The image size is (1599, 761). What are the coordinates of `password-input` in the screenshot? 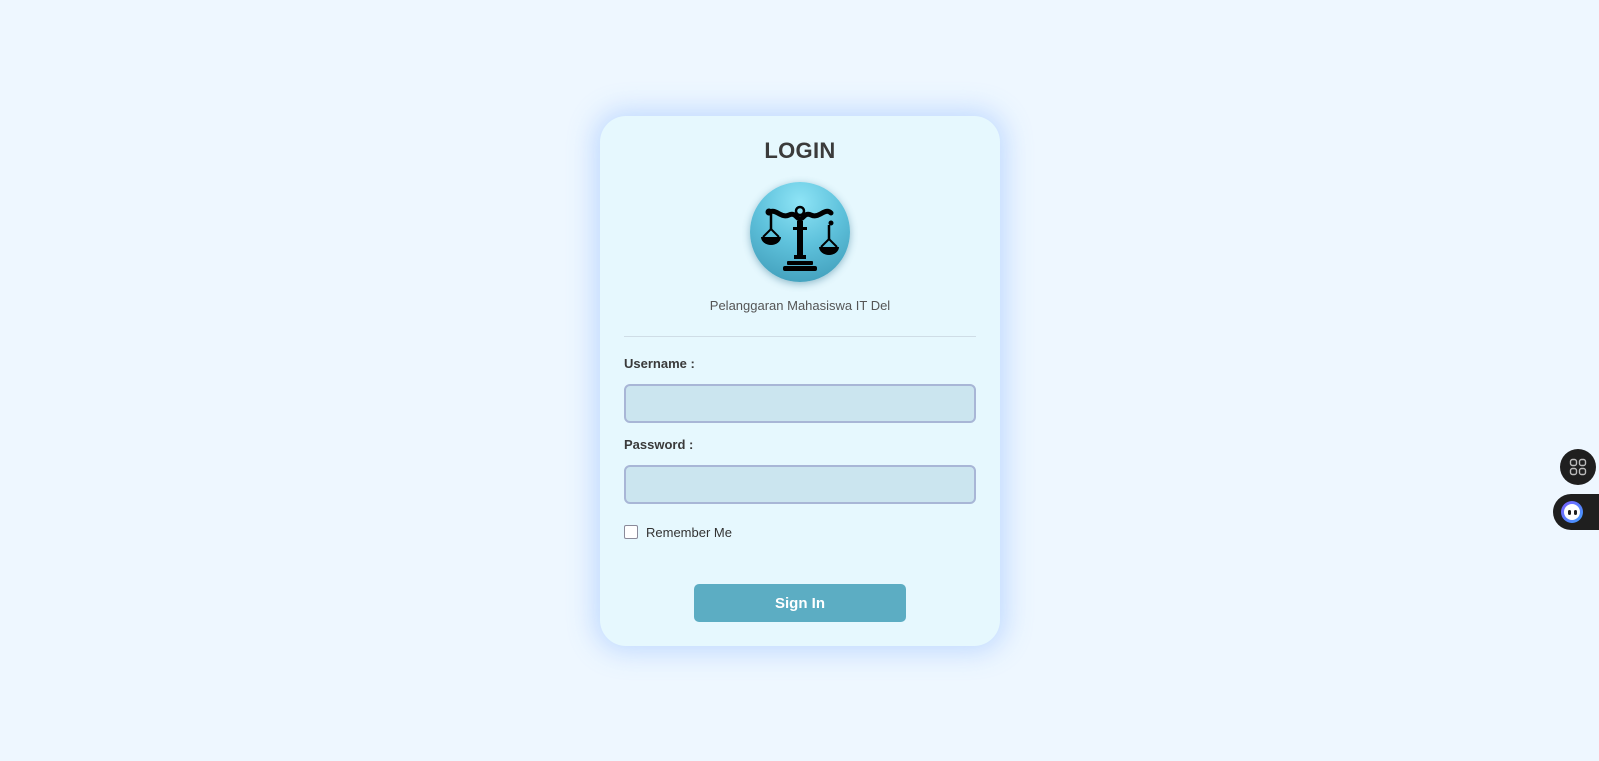 It's located at (800, 484).